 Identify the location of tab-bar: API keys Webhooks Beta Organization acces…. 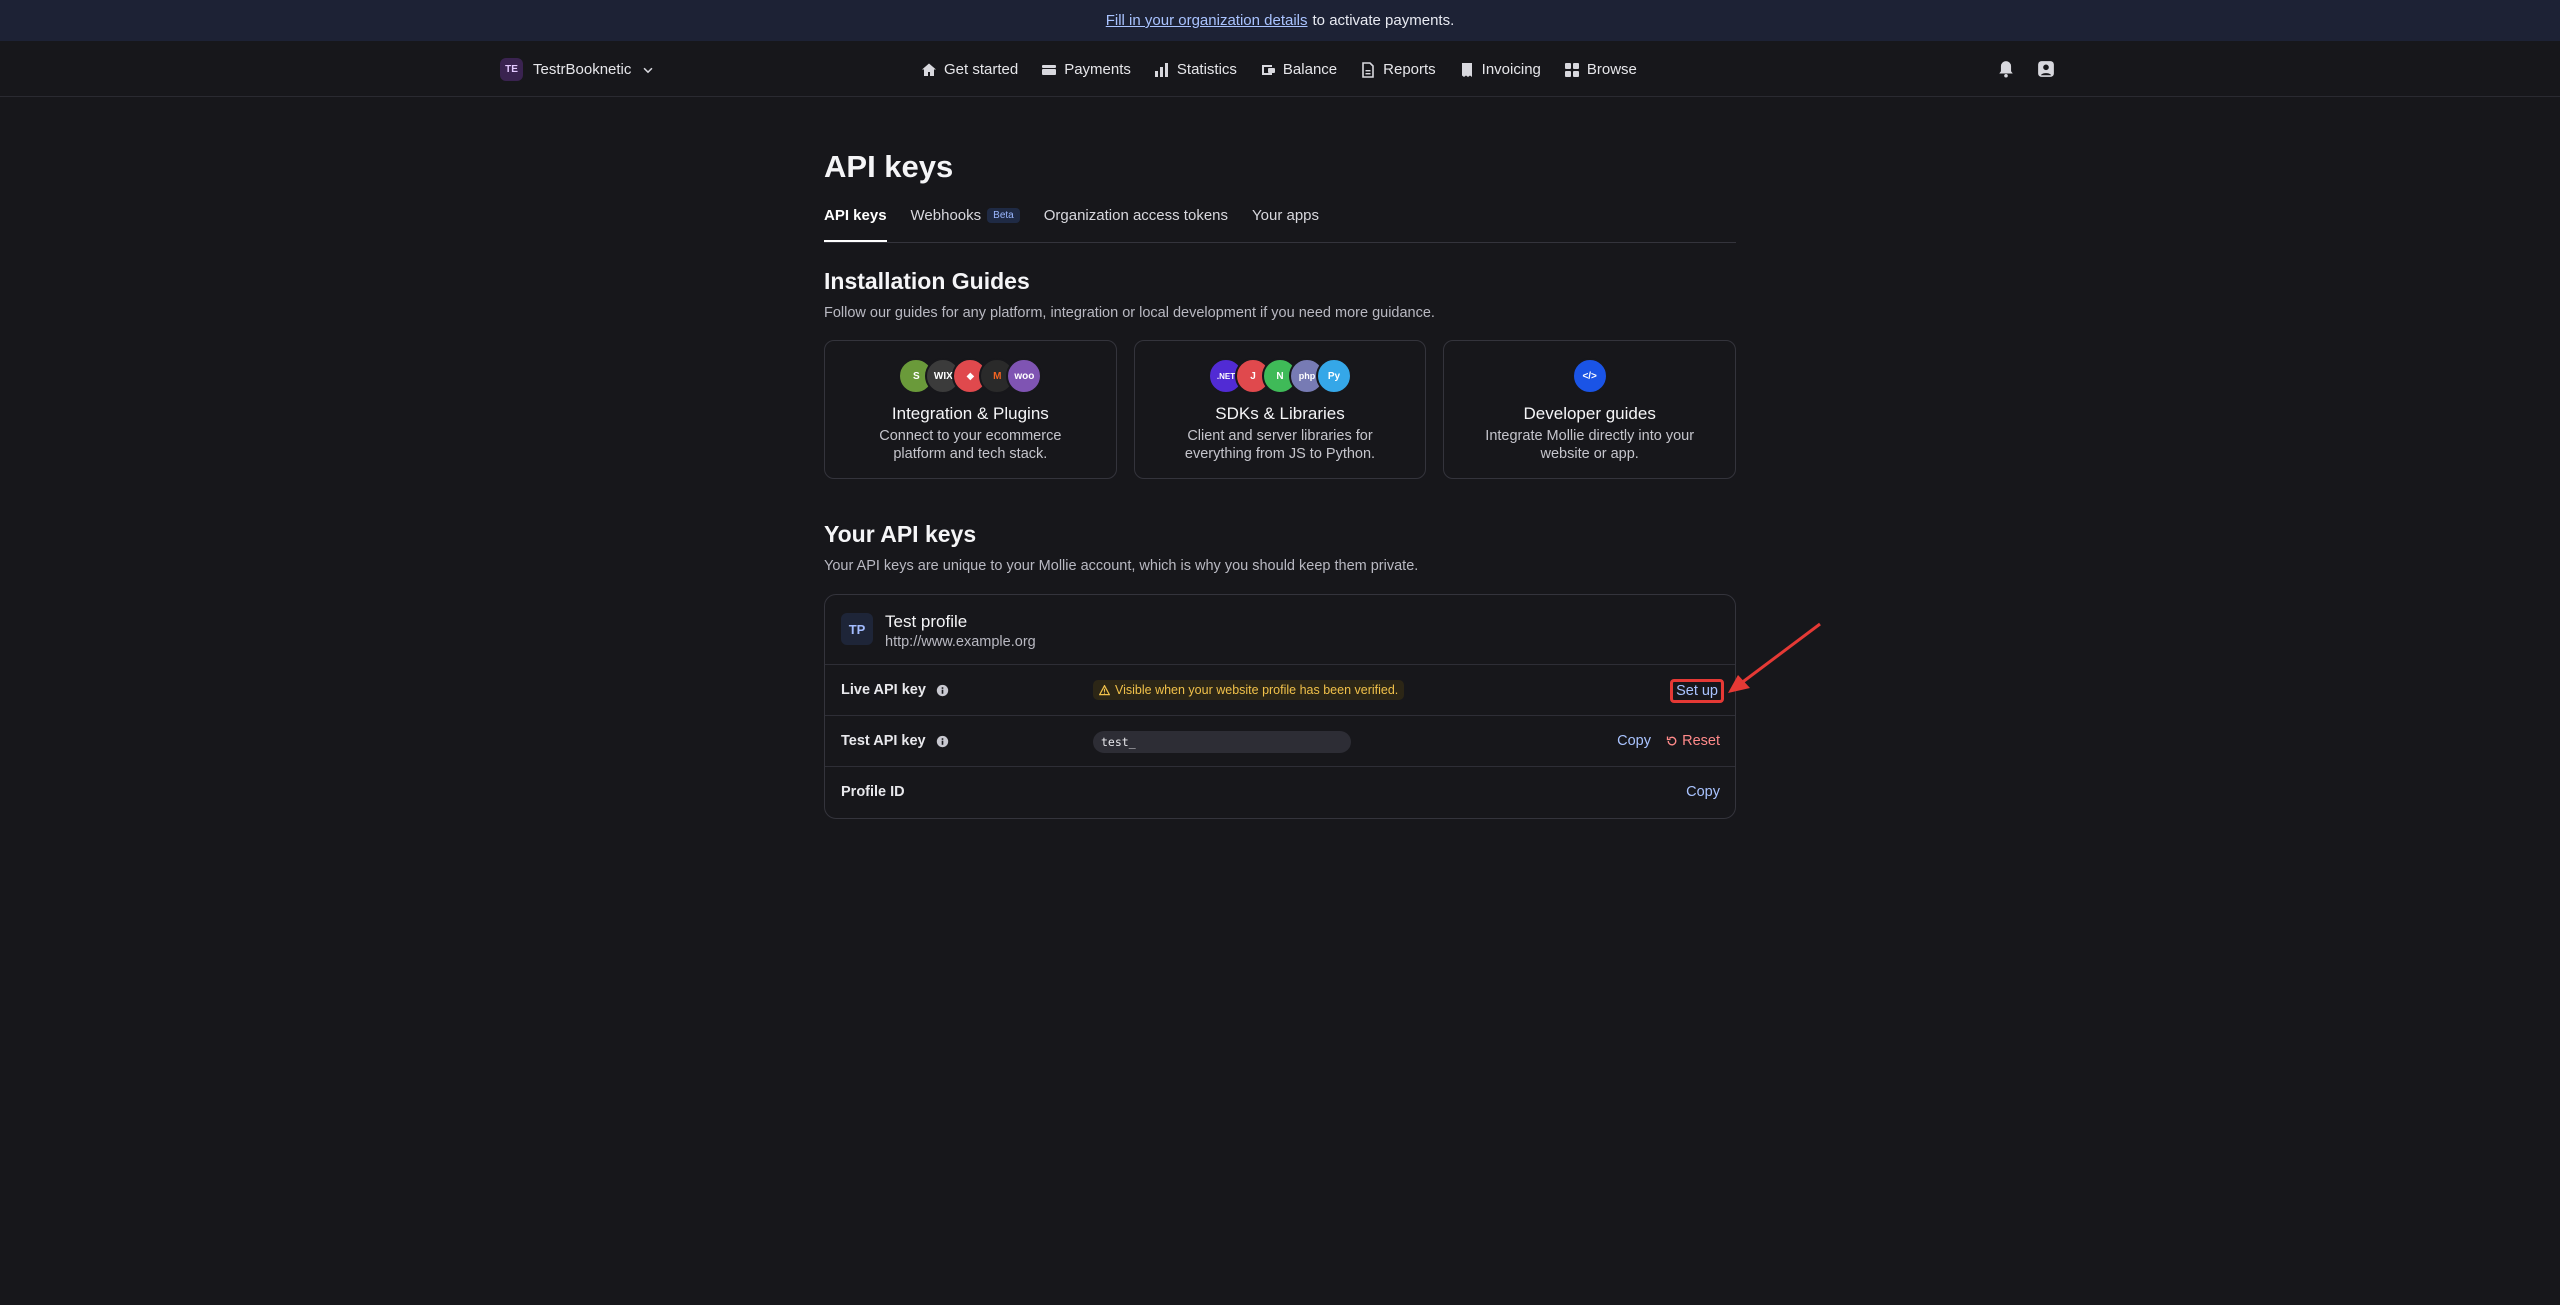
(1280, 223).